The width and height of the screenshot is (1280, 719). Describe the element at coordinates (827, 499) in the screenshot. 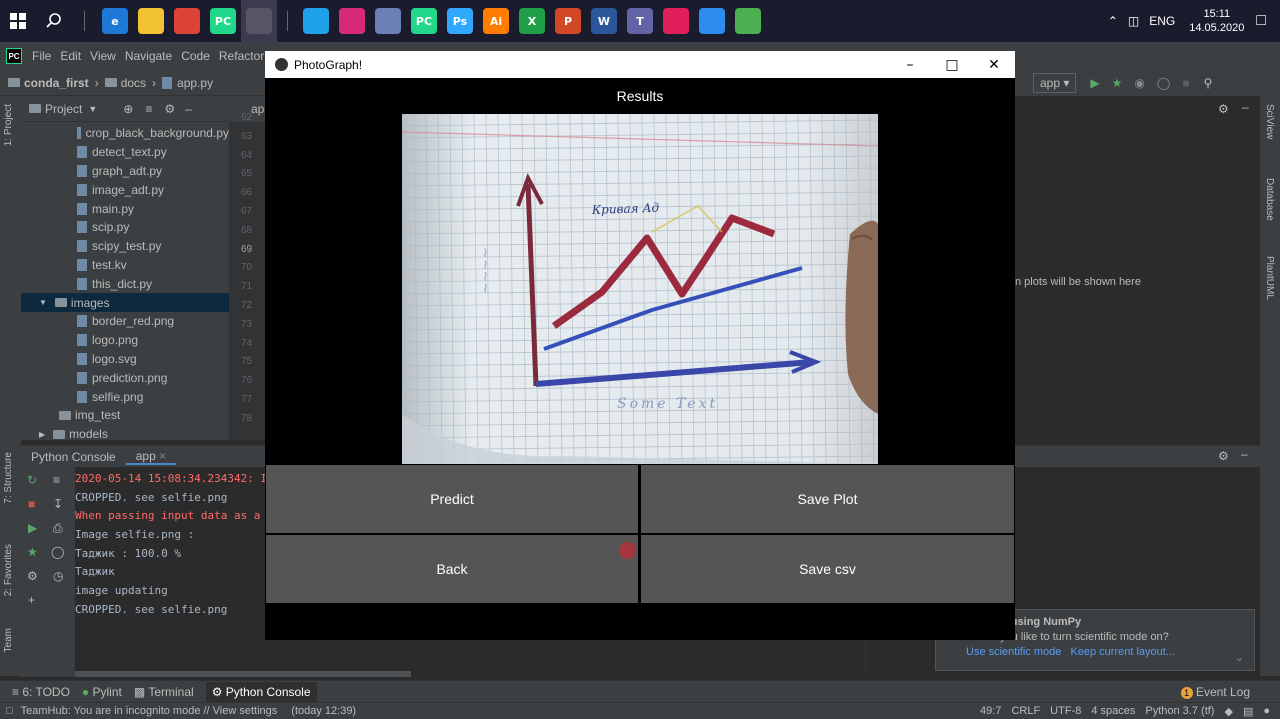

I see `save-plot-button: Save Plot` at that location.